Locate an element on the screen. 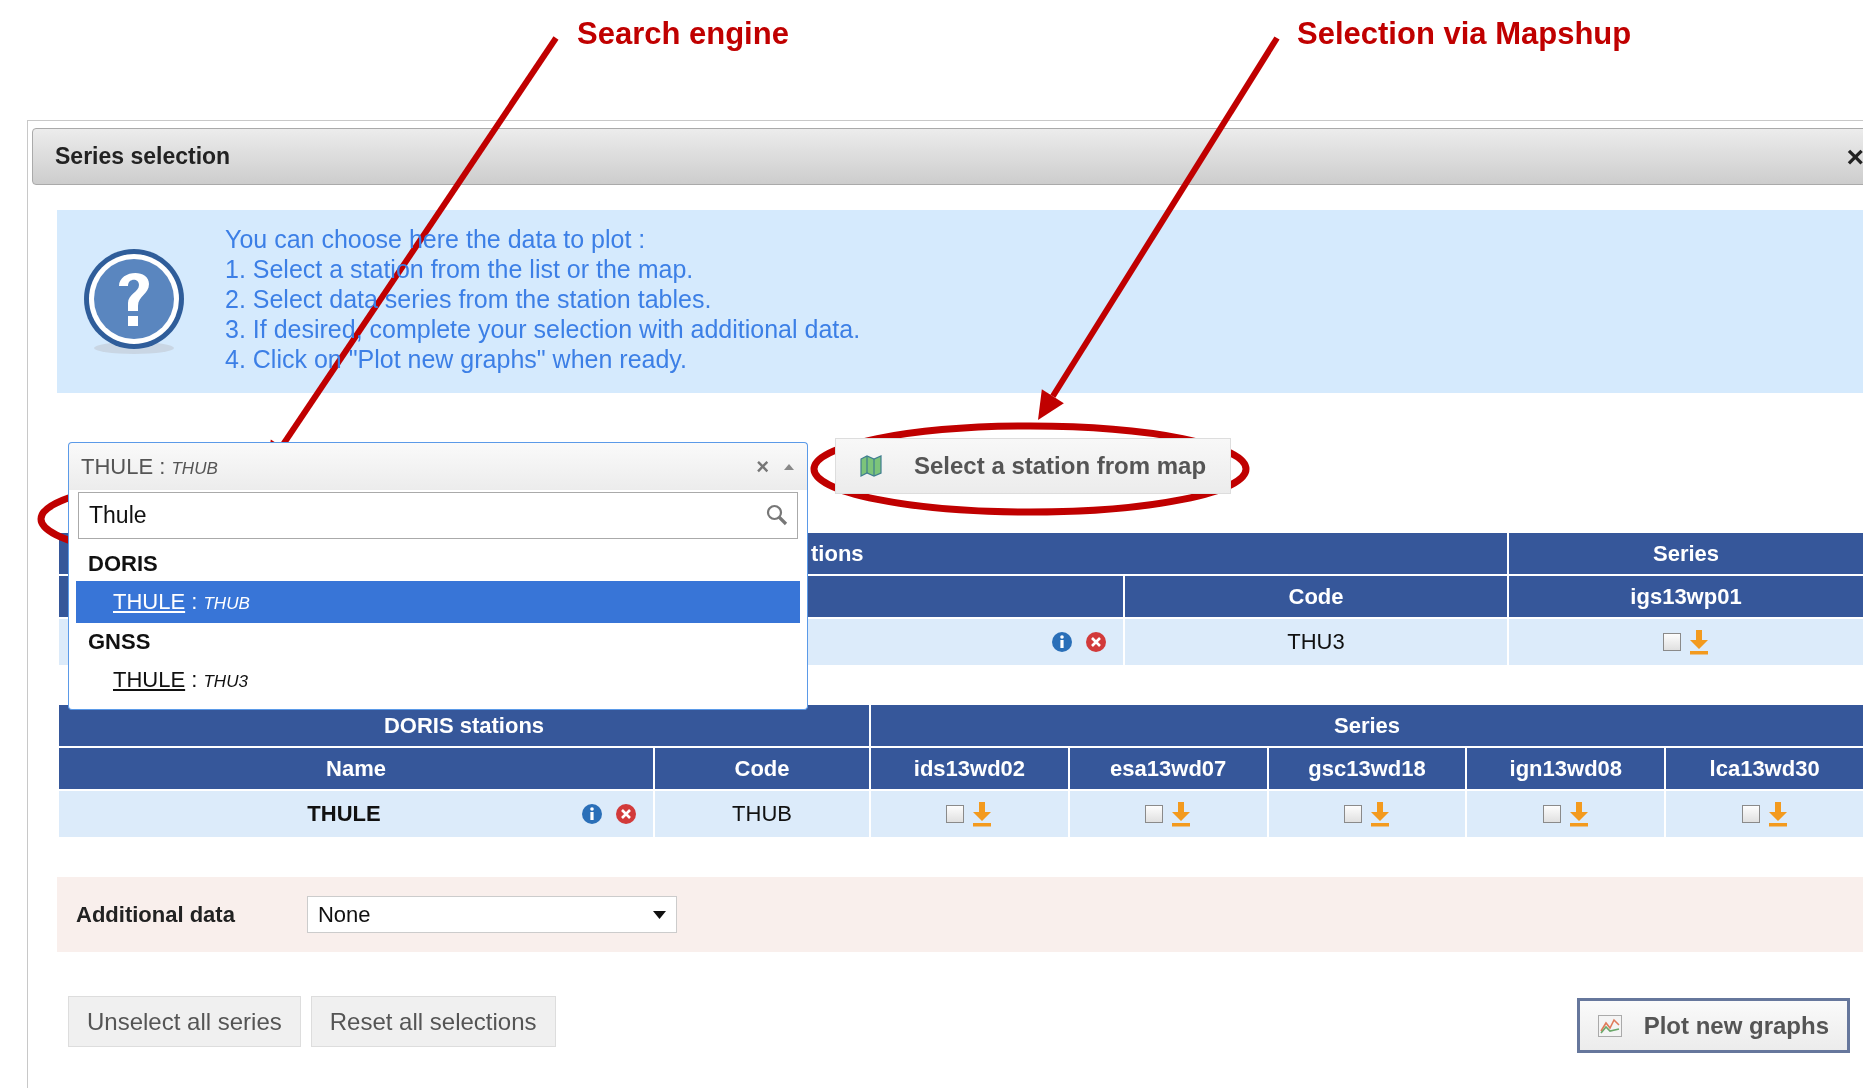 The image size is (1863, 1088). search-icon is located at coordinates (777, 515).